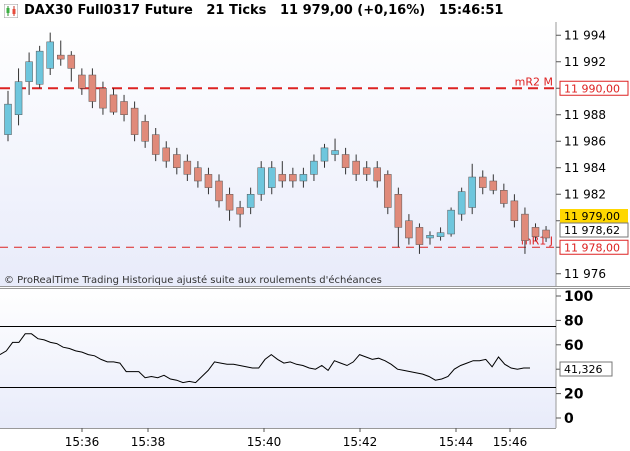  What do you see at coordinates (108, 10) in the screenshot?
I see `instrument-name: DAX30 Full0317 Future` at bounding box center [108, 10].